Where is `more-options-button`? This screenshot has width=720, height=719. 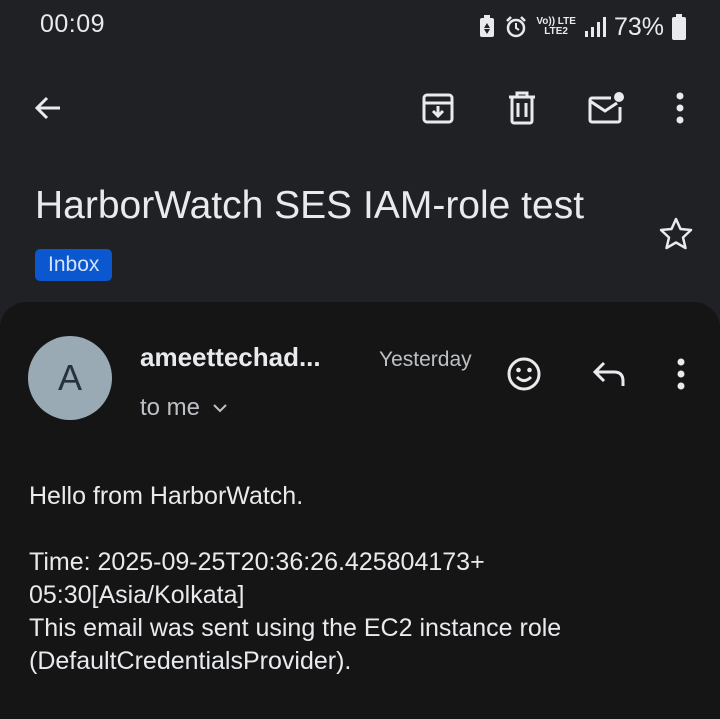
more-options-button is located at coordinates (680, 108).